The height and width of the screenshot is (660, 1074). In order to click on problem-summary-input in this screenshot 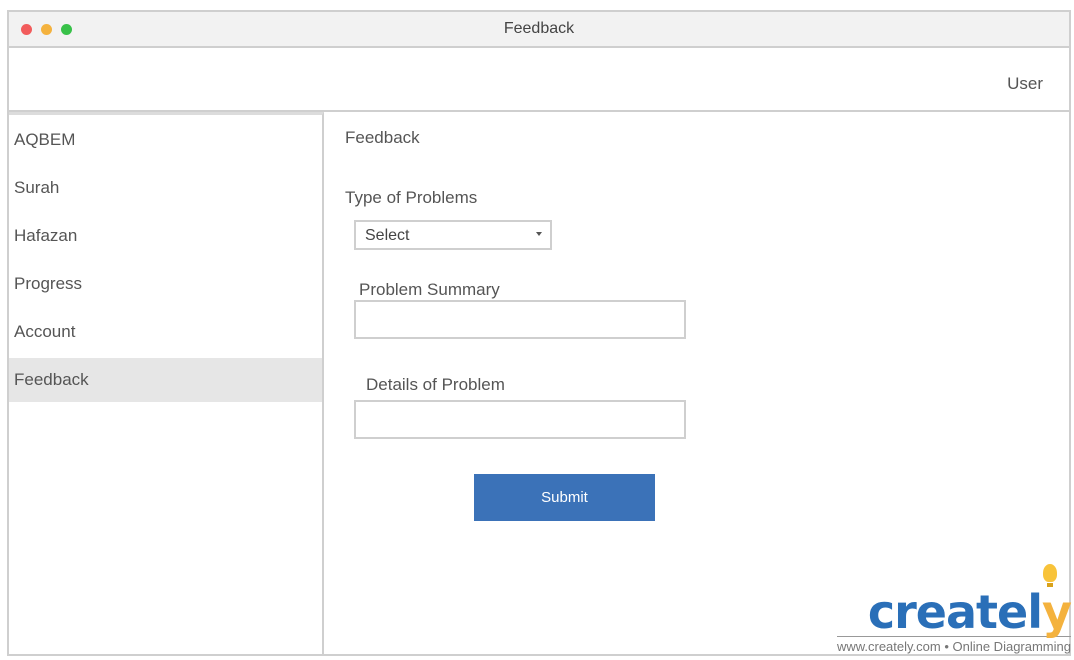, I will do `click(520, 319)`.